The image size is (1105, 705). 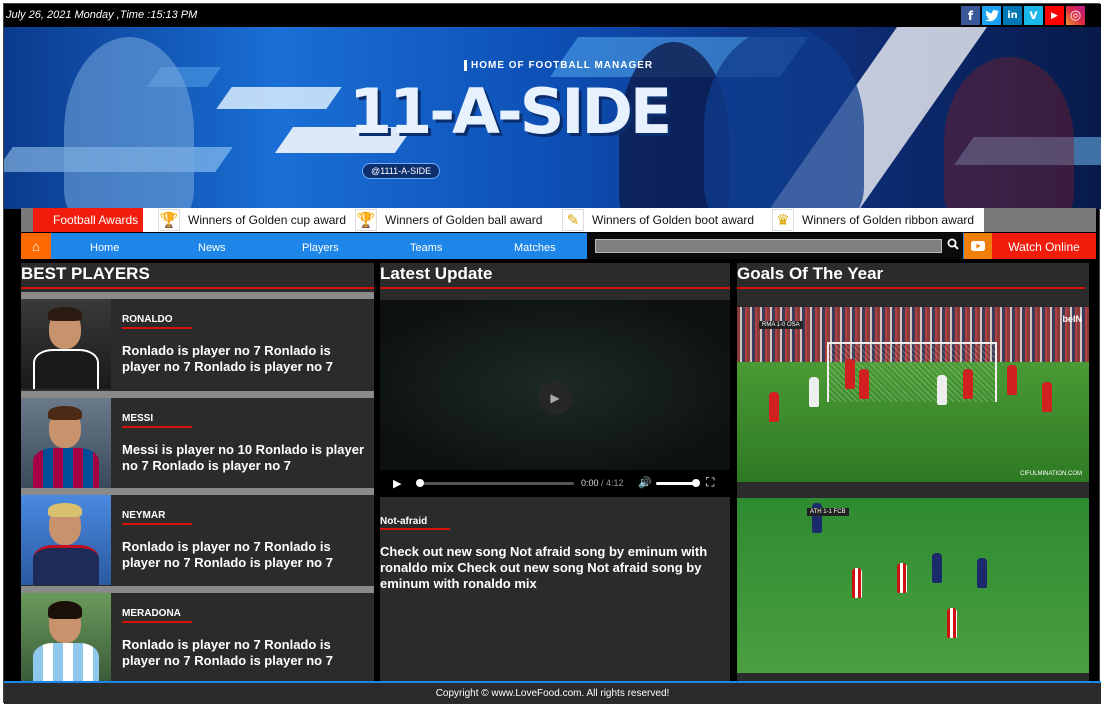 I want to click on ball-trophy-icon: 🏆, so click(x=366, y=220).